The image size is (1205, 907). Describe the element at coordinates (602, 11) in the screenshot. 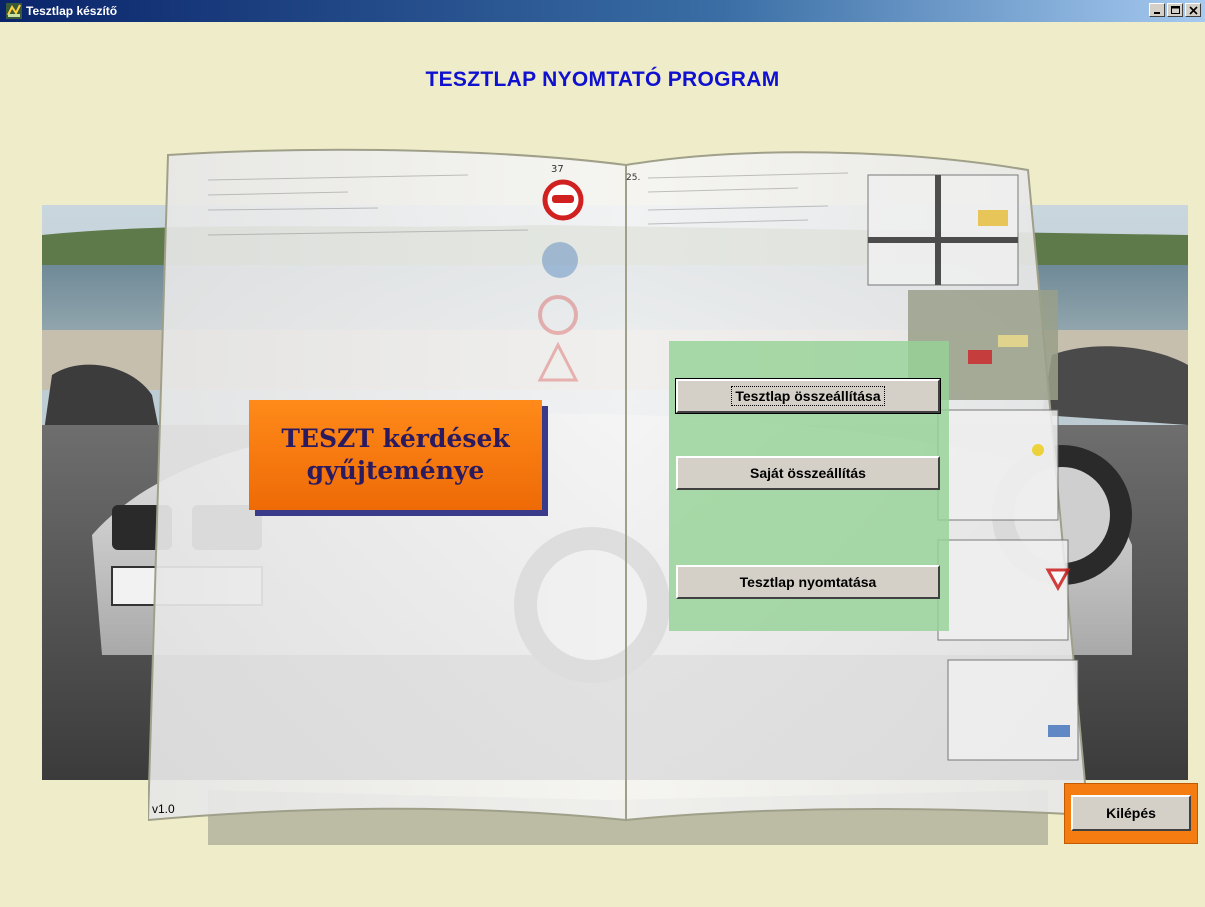

I see `window-titlebar: Tesztlap készítő` at that location.